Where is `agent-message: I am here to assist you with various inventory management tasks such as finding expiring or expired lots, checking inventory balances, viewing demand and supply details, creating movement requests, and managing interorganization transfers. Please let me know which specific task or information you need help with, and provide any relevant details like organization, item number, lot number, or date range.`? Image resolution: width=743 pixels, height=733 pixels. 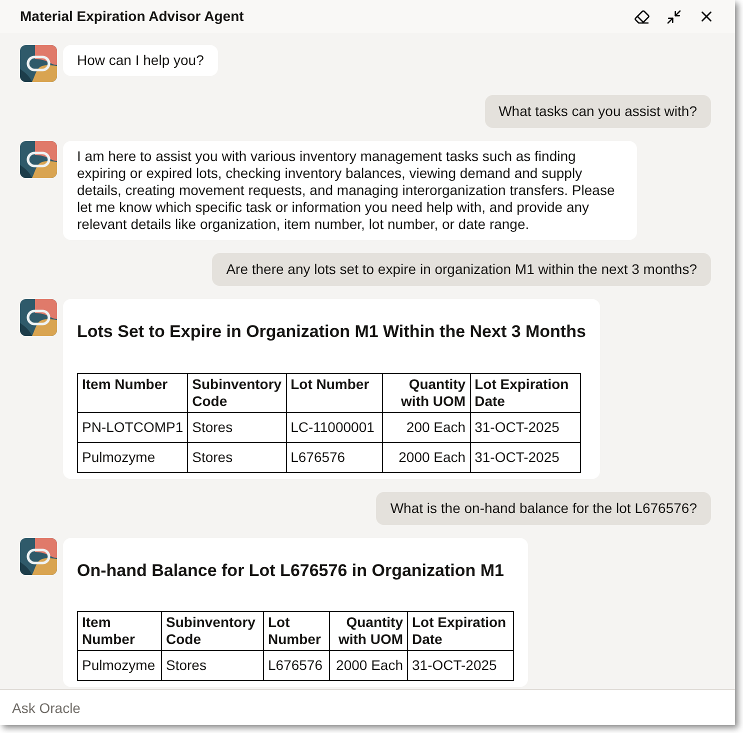
agent-message: I am here to assist you with various inventory management tasks such as finding expiring or expired lots, checking inventory balances, viewing demand and supply details, creating movement requests, and managing interorganization transfers. Please let me know which specific task or information you need help with, and provide any relevant details like organization, item number, lot number, or date range. is located at coordinates (350, 190).